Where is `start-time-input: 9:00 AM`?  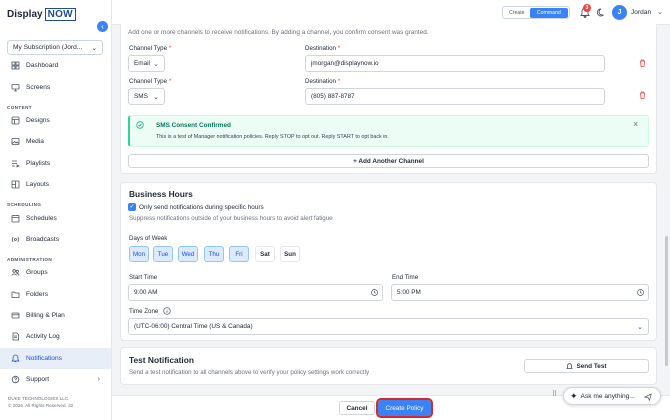 start-time-input: 9:00 AM is located at coordinates (255, 292).